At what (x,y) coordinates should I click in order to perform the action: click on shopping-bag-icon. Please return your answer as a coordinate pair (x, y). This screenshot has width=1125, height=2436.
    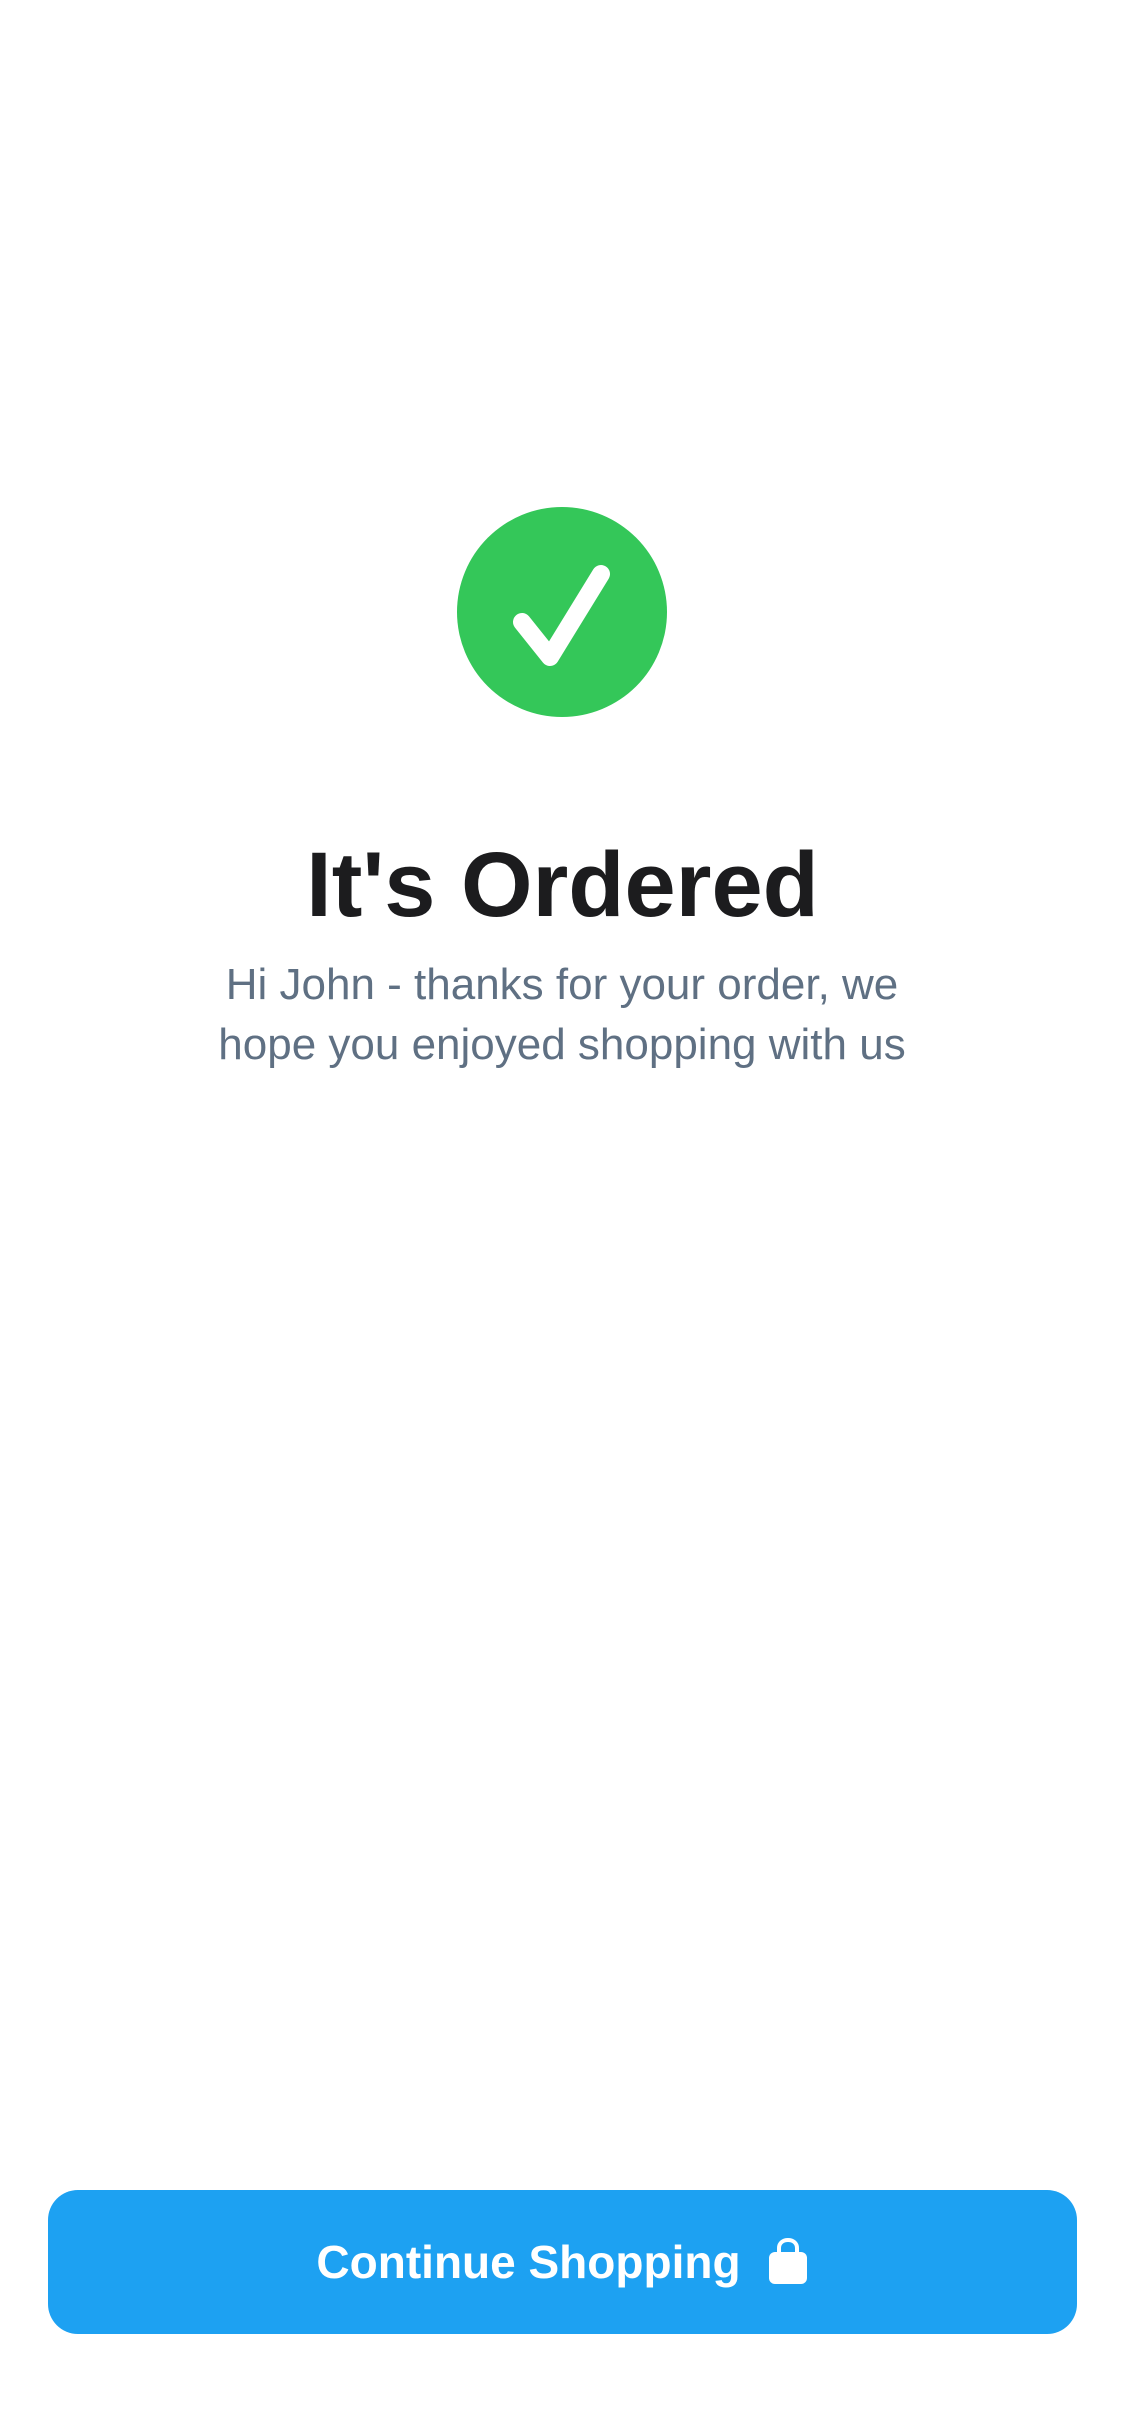
    Looking at the image, I should click on (787, 2261).